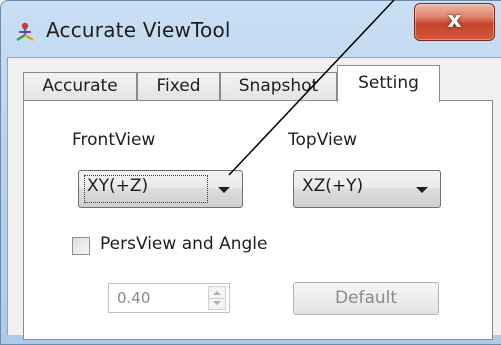 The height and width of the screenshot is (345, 501). Describe the element at coordinates (388, 83) in the screenshot. I see `tab-setting: Setting` at that location.